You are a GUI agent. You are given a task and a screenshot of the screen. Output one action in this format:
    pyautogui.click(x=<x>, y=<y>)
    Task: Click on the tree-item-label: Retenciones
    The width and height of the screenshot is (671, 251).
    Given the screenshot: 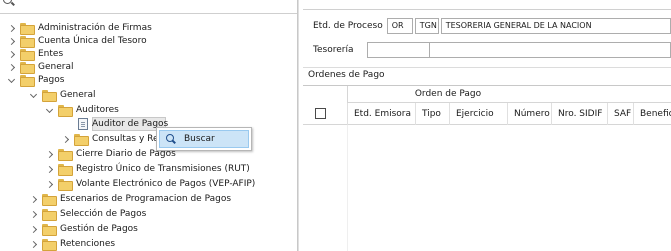 What is the action you would take?
    pyautogui.click(x=88, y=244)
    